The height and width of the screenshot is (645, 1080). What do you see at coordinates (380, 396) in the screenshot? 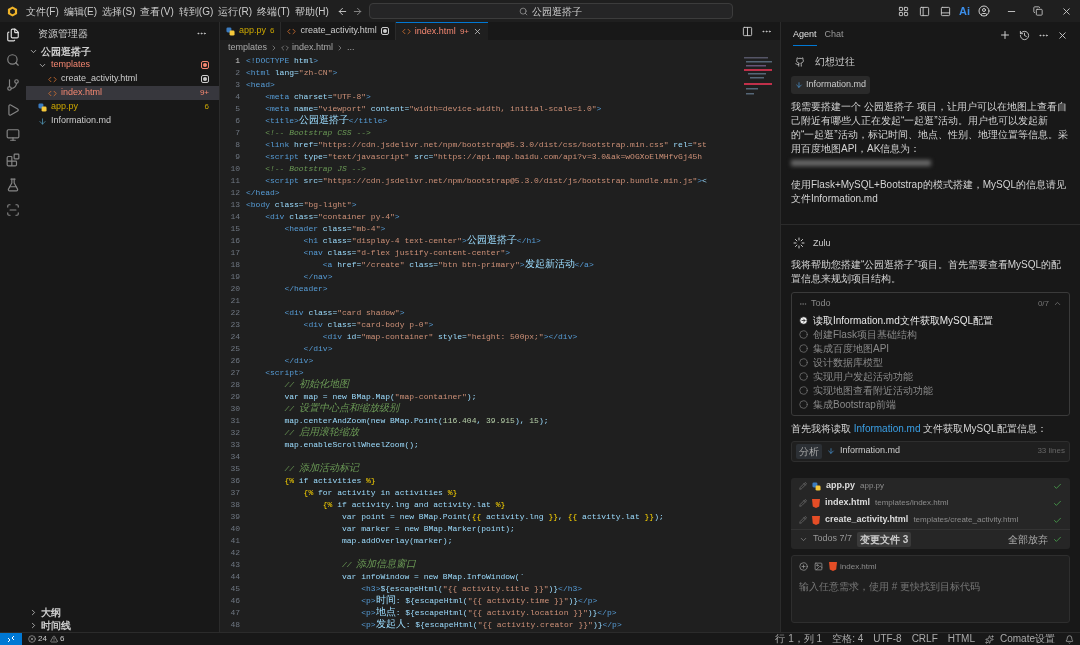
I see `code-line: var map = new BMap.Map("map-container");` at bounding box center [380, 396].